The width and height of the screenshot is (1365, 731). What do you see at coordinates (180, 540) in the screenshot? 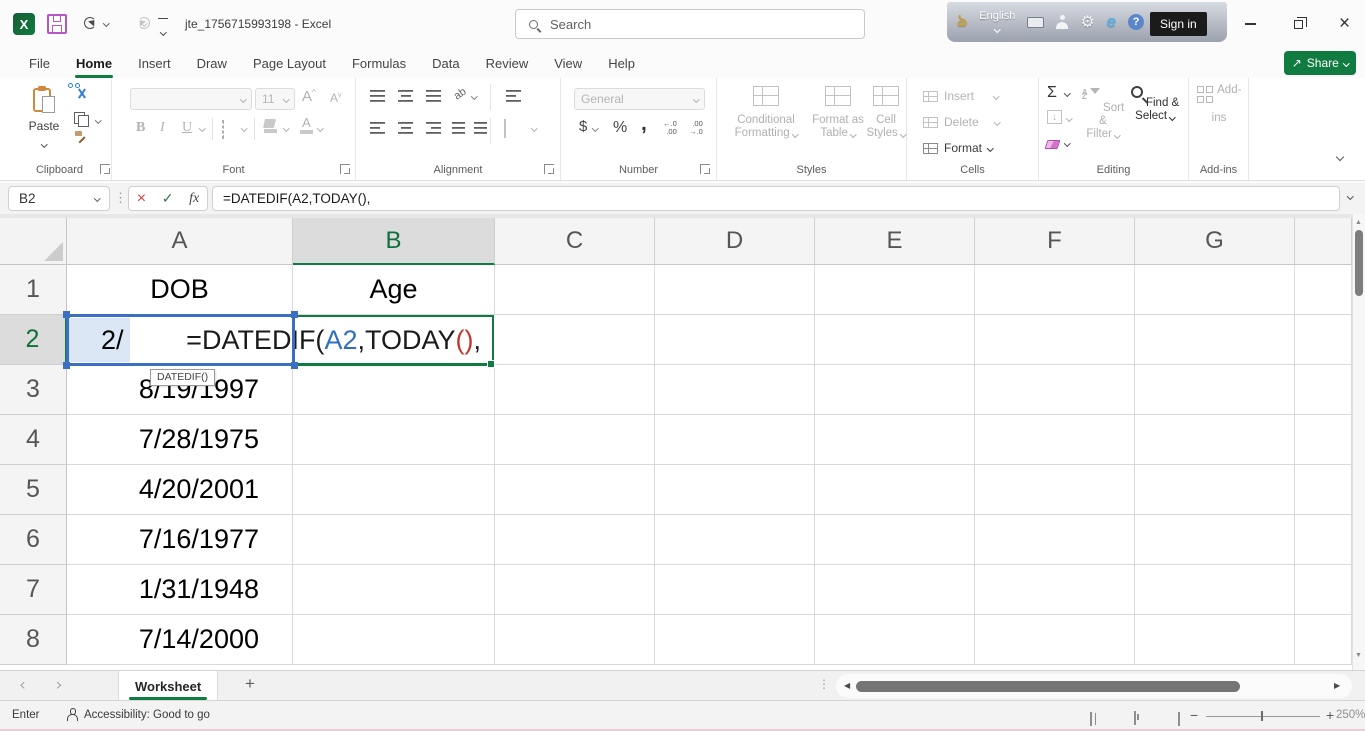
I see `cell-a6: 7/16/1977` at bounding box center [180, 540].